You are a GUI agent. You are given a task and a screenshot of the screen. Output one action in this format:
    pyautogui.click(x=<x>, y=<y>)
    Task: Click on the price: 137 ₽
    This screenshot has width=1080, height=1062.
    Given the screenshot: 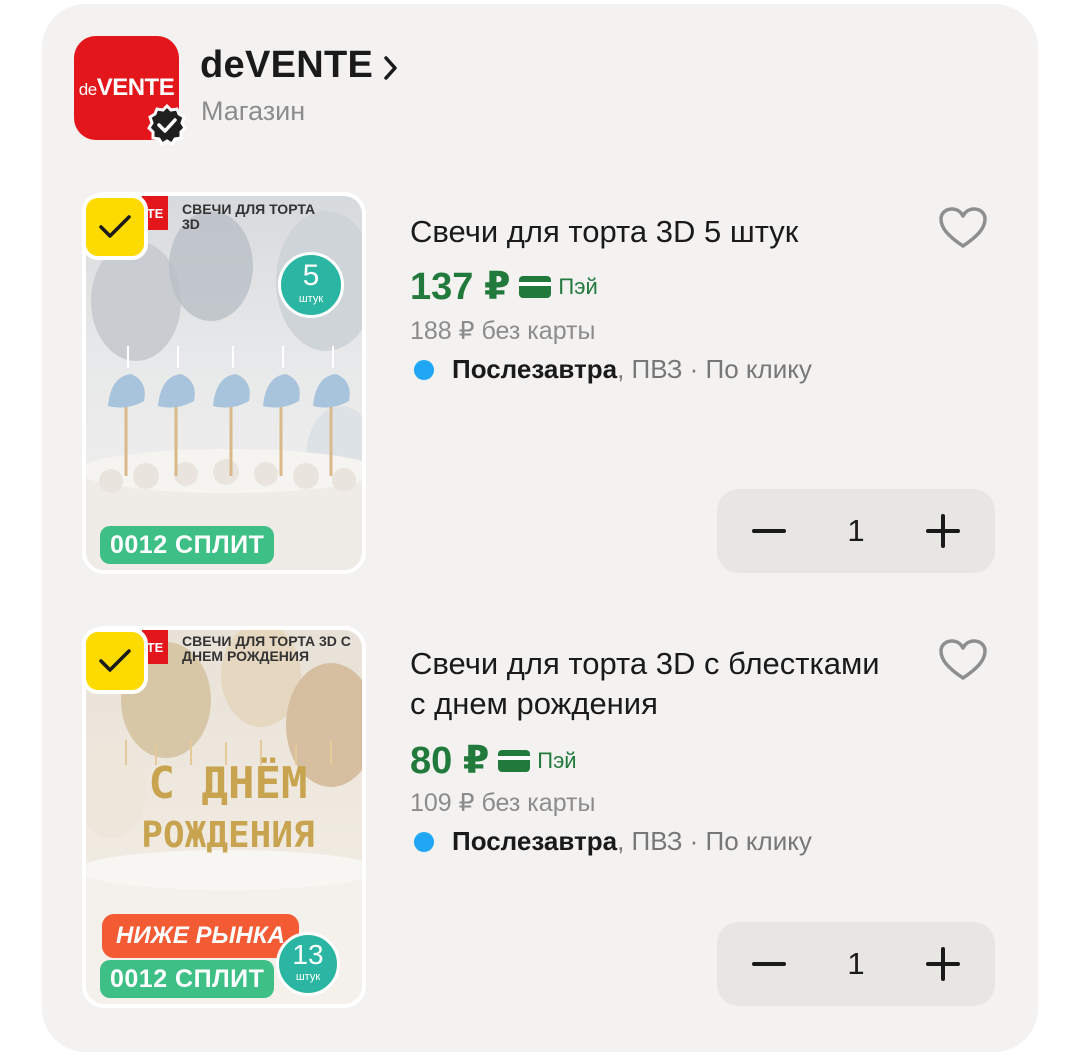 What is the action you would take?
    pyautogui.click(x=460, y=287)
    